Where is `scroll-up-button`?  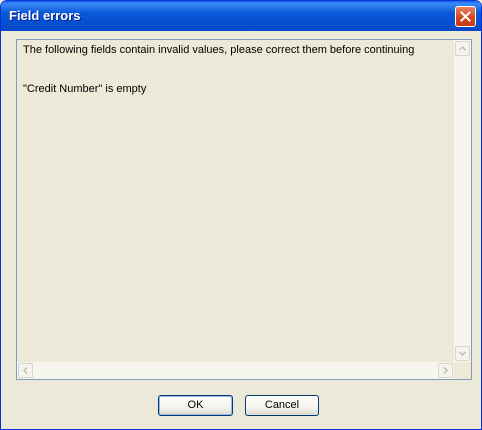 scroll-up-button is located at coordinates (462, 48).